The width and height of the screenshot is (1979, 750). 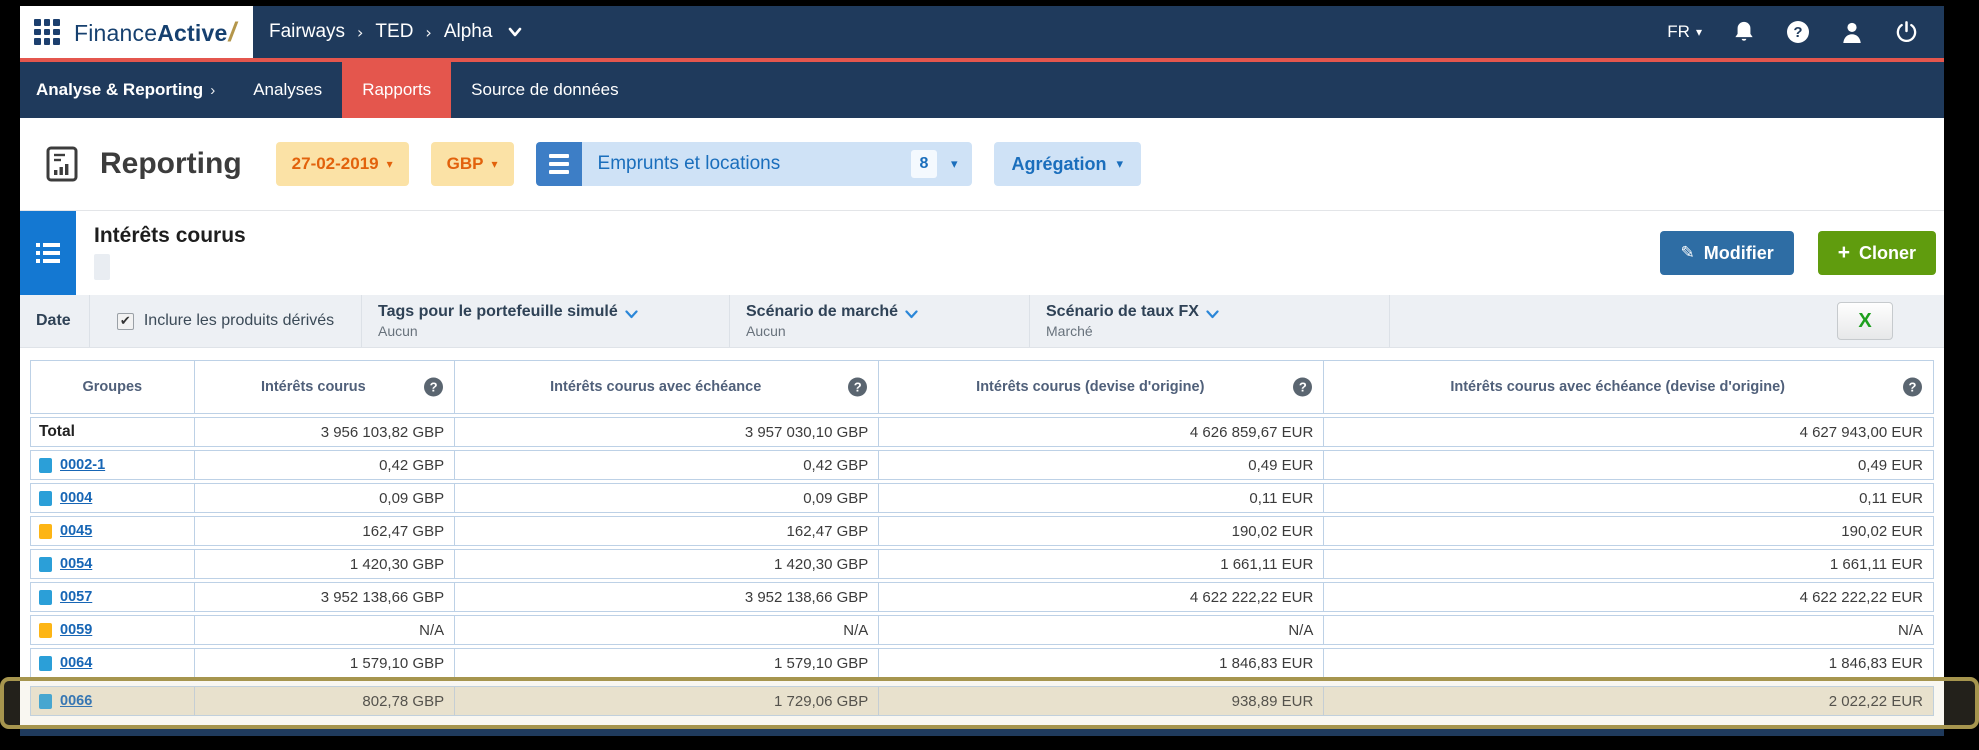 What do you see at coordinates (113, 597) in the screenshot?
I see `group-cell: 0057` at bounding box center [113, 597].